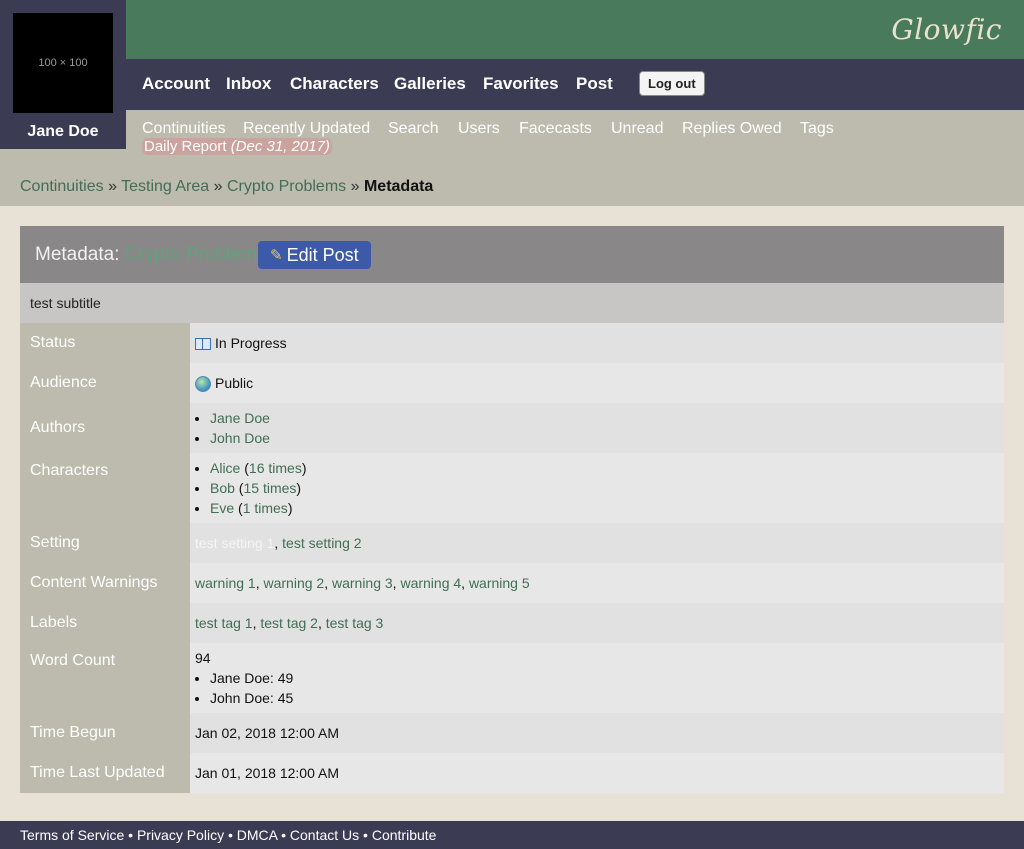 The height and width of the screenshot is (849, 1024). I want to click on edit-post-button: ✎ Edit Post, so click(314, 255).